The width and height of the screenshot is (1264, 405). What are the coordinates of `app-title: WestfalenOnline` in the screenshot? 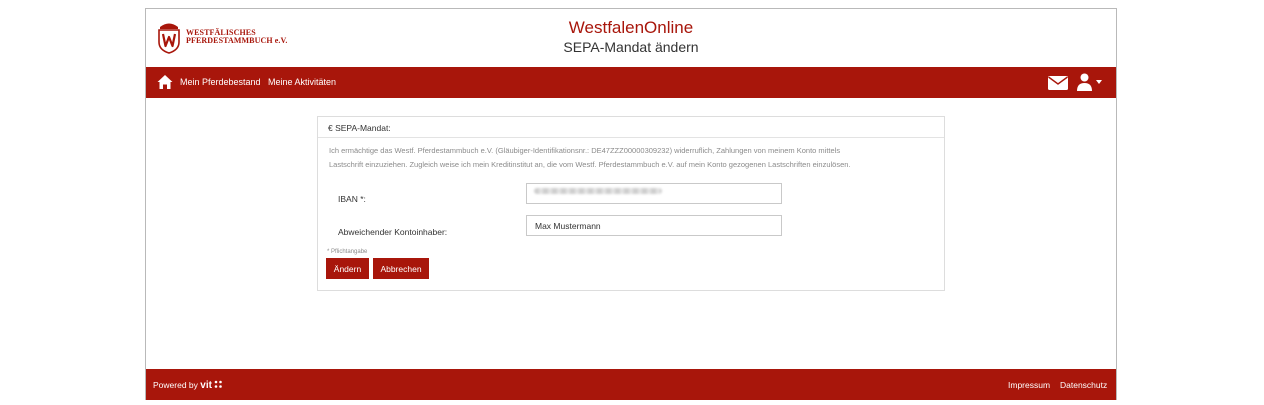 It's located at (631, 27).